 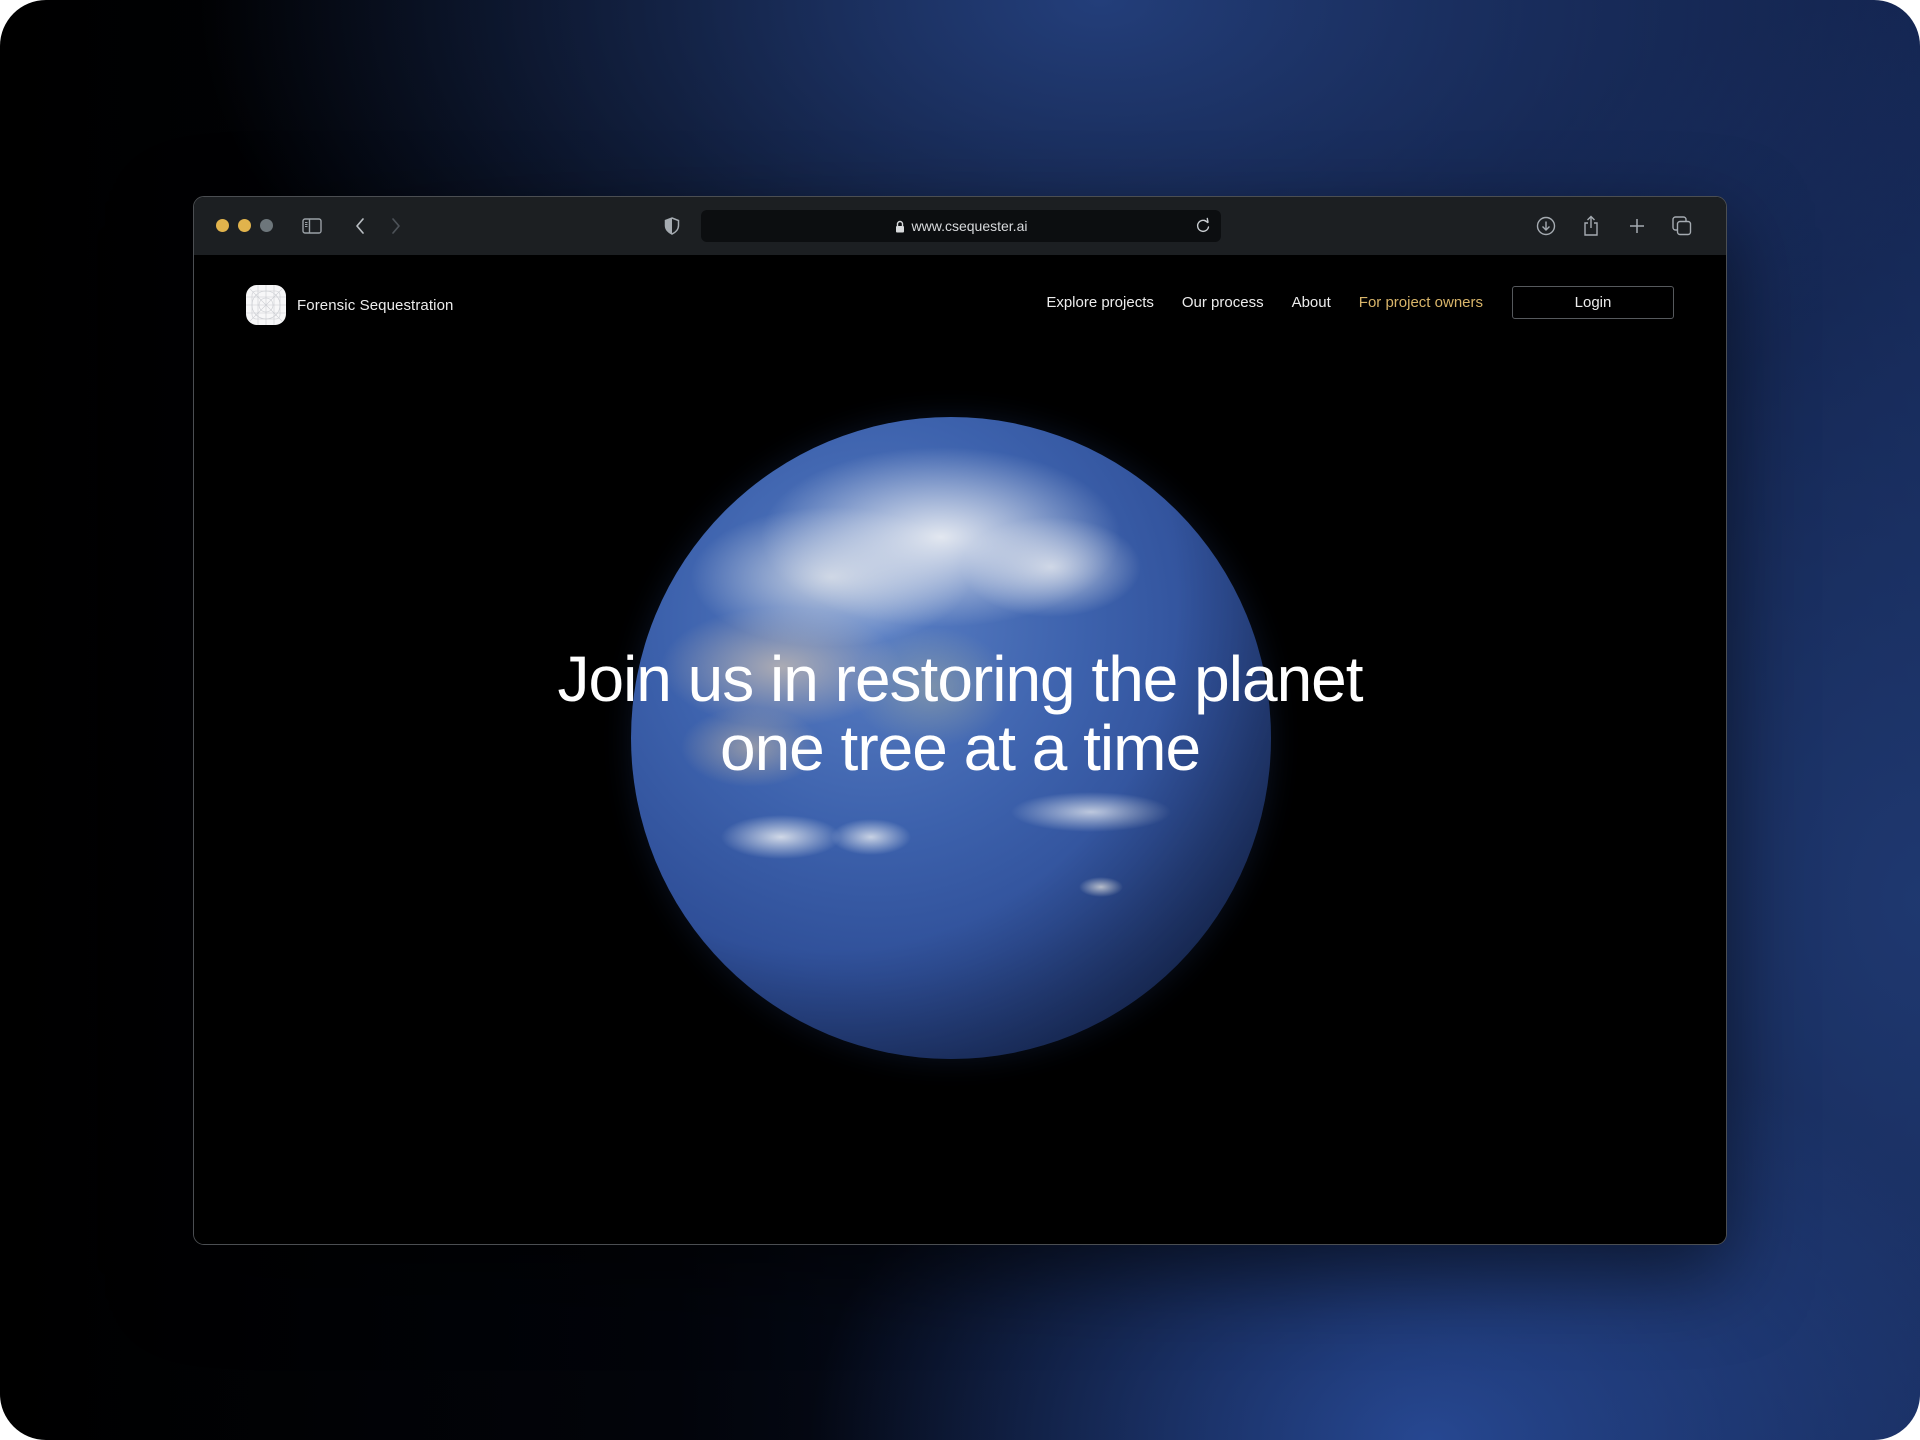 What do you see at coordinates (1593, 302) in the screenshot?
I see `login-button: Login` at bounding box center [1593, 302].